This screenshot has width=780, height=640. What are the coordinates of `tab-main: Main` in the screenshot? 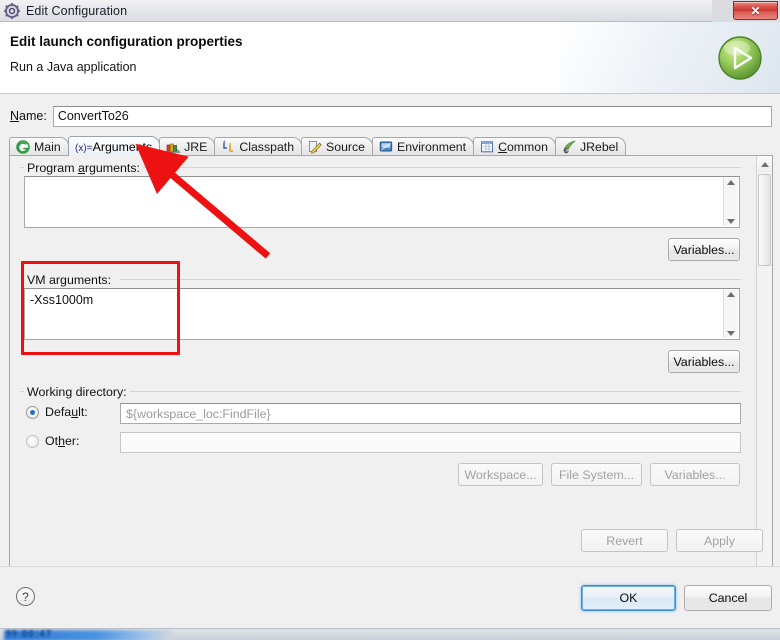 It's located at (39, 146).